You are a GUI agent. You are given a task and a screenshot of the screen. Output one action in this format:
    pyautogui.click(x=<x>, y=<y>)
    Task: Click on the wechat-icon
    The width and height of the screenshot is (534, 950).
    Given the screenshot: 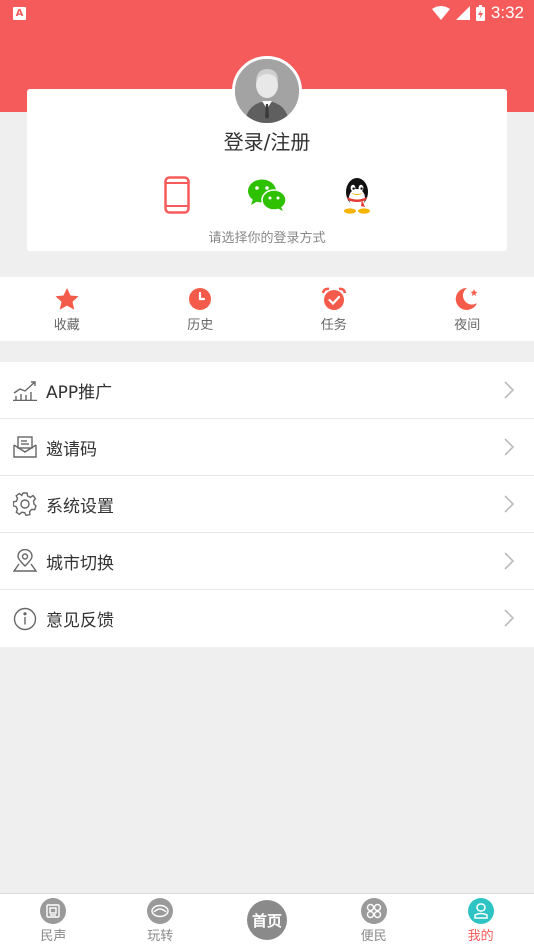 What is the action you would take?
    pyautogui.click(x=267, y=195)
    